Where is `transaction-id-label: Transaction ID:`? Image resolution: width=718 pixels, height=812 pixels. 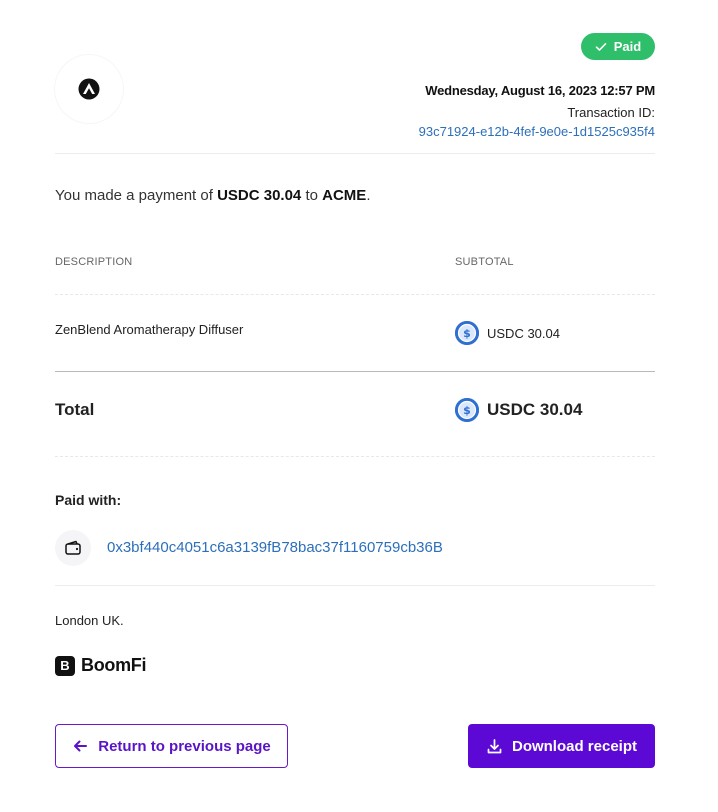 transaction-id-label: Transaction ID: is located at coordinates (611, 112).